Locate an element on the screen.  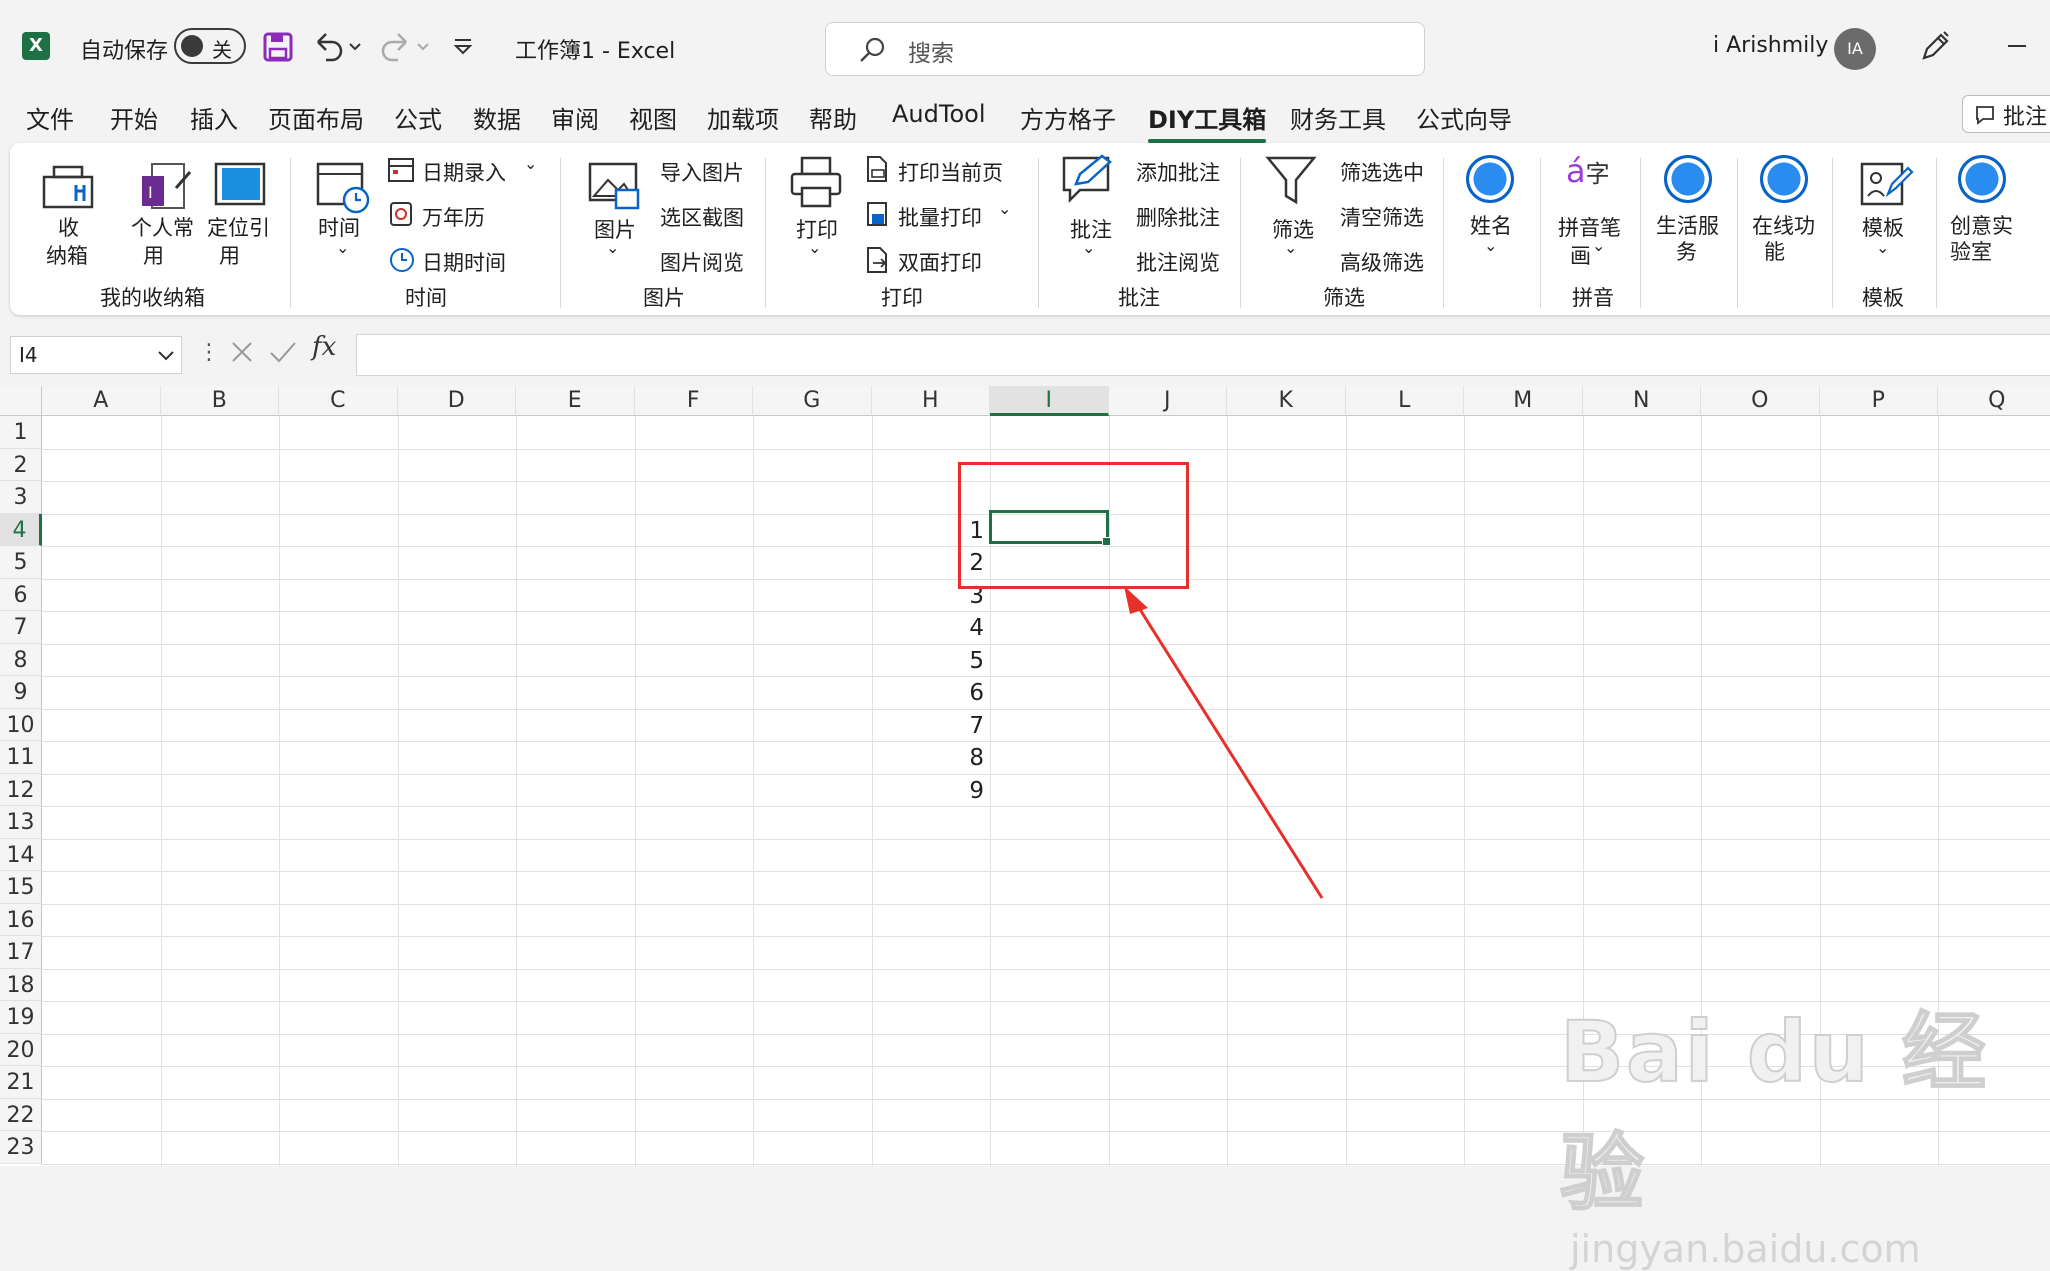
row-header-14: 14 is located at coordinates (21, 854).